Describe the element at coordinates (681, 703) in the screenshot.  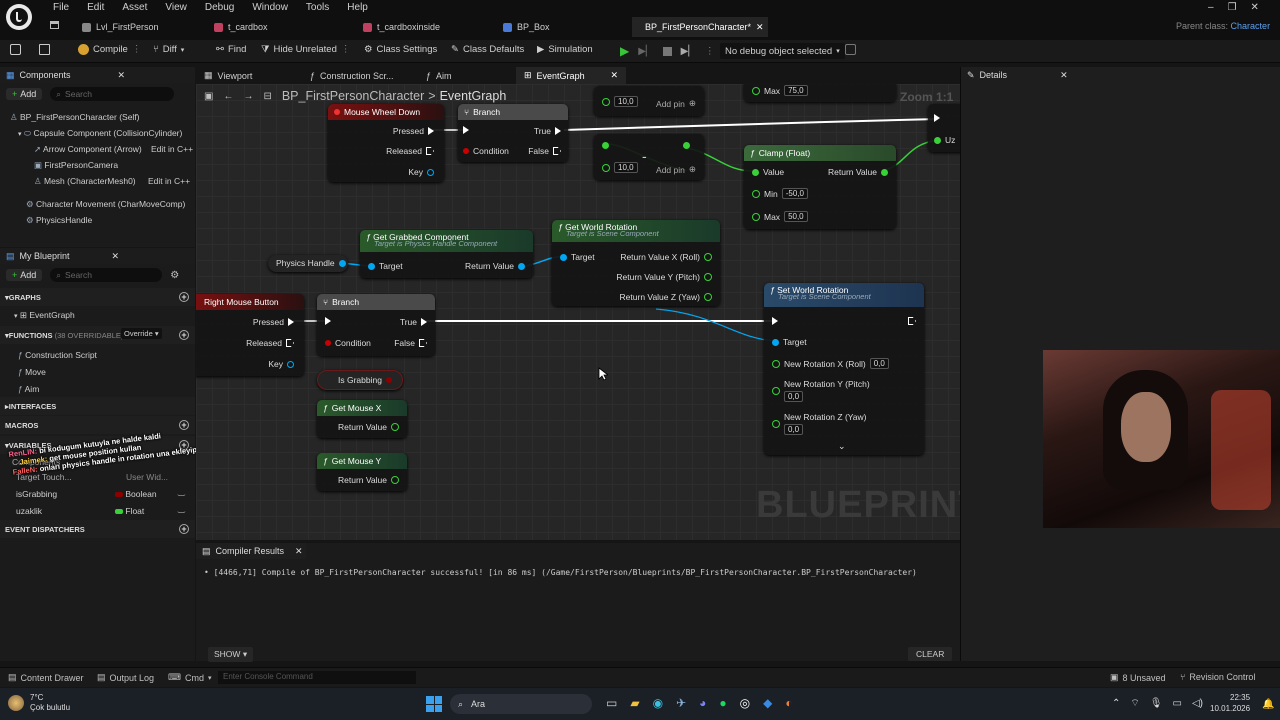
I see `steam-icon: ✈` at that location.